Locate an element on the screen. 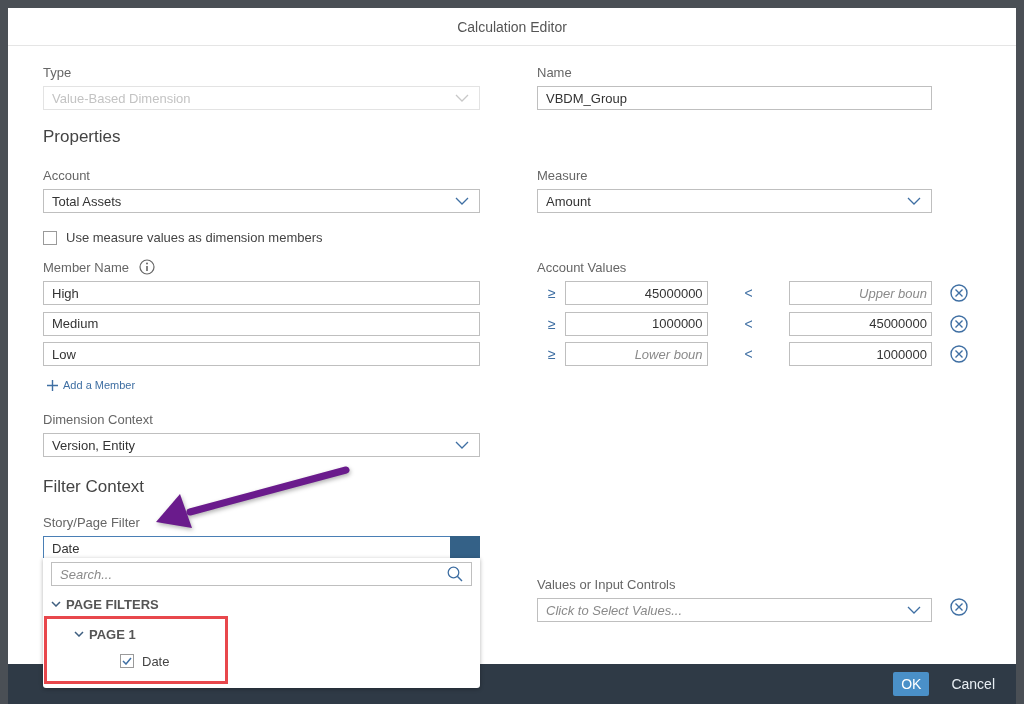 Image resolution: width=1024 pixels, height=704 pixels. section-heading: Properties is located at coordinates (82, 137).